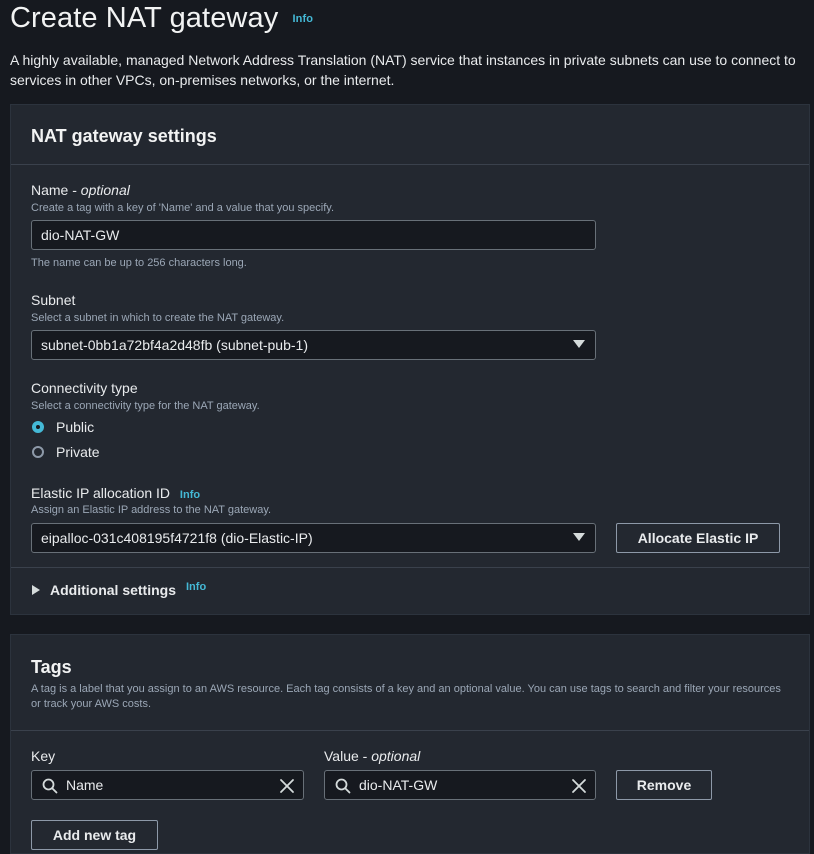  I want to click on name-label: Name - optional, so click(80, 190).